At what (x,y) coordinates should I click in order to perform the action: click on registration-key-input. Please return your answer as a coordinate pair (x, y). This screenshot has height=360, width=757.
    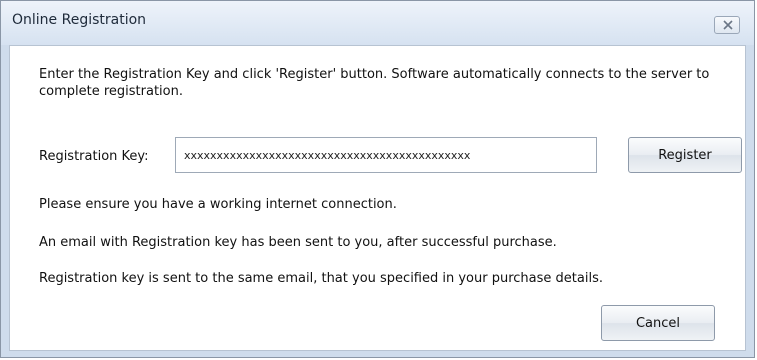
    Looking at the image, I should click on (386, 155).